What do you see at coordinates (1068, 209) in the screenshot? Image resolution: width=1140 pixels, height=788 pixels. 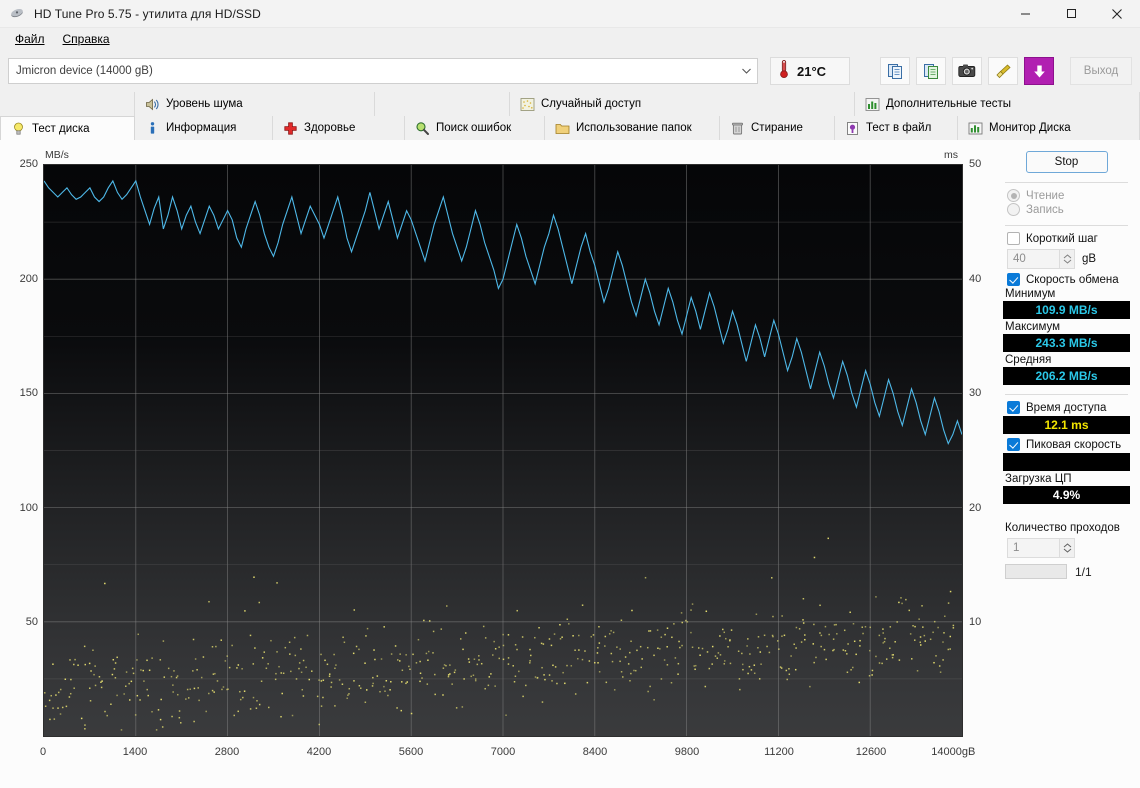 I see `radio-write: Запись` at bounding box center [1068, 209].